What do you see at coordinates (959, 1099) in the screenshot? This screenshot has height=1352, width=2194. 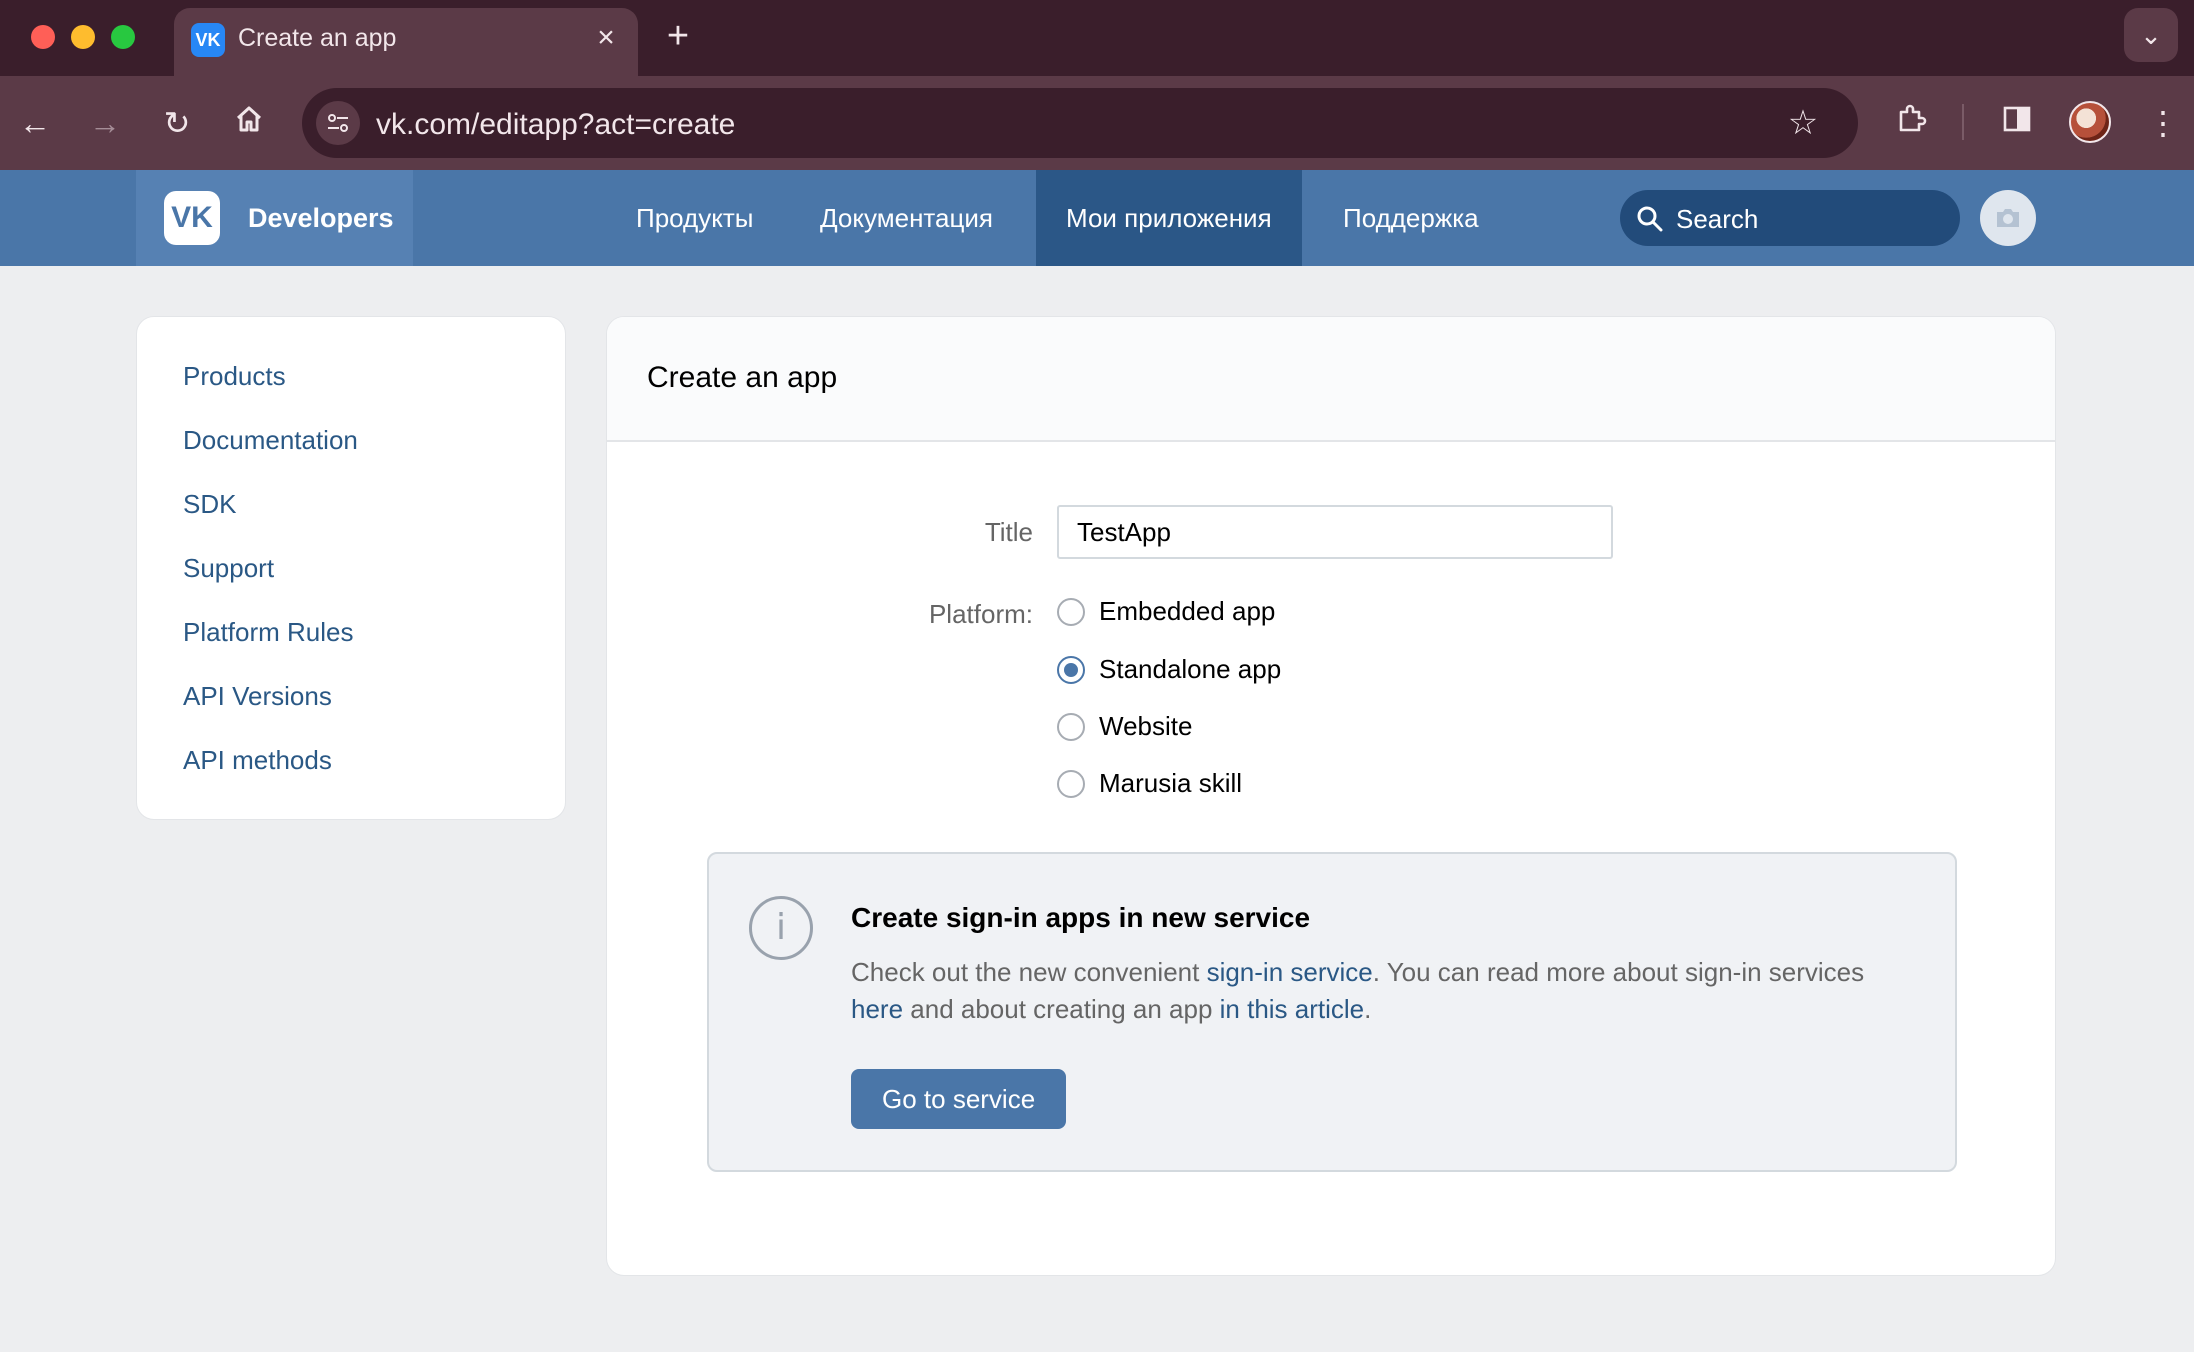 I see `go-to-service-button: Go to service` at bounding box center [959, 1099].